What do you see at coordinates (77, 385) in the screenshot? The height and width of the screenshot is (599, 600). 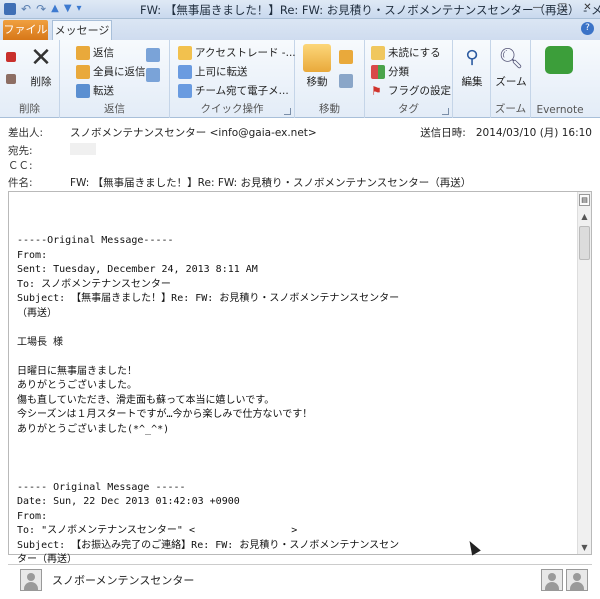 I see `message-line: ありがとうございました。` at bounding box center [77, 385].